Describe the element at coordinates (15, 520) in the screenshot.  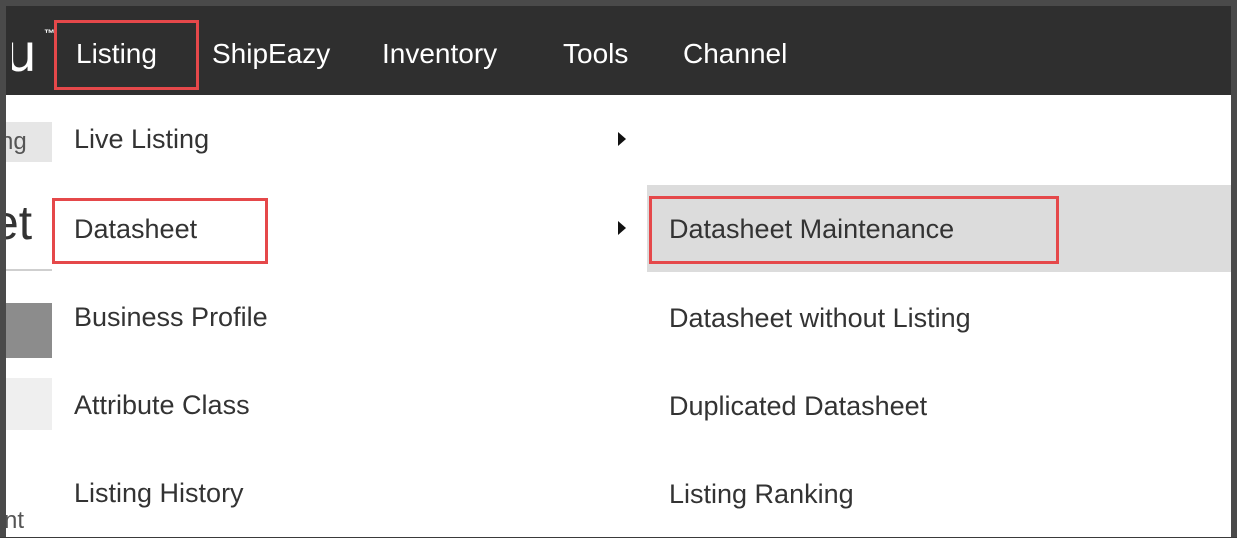
I see `background-bottom-text: nt` at that location.